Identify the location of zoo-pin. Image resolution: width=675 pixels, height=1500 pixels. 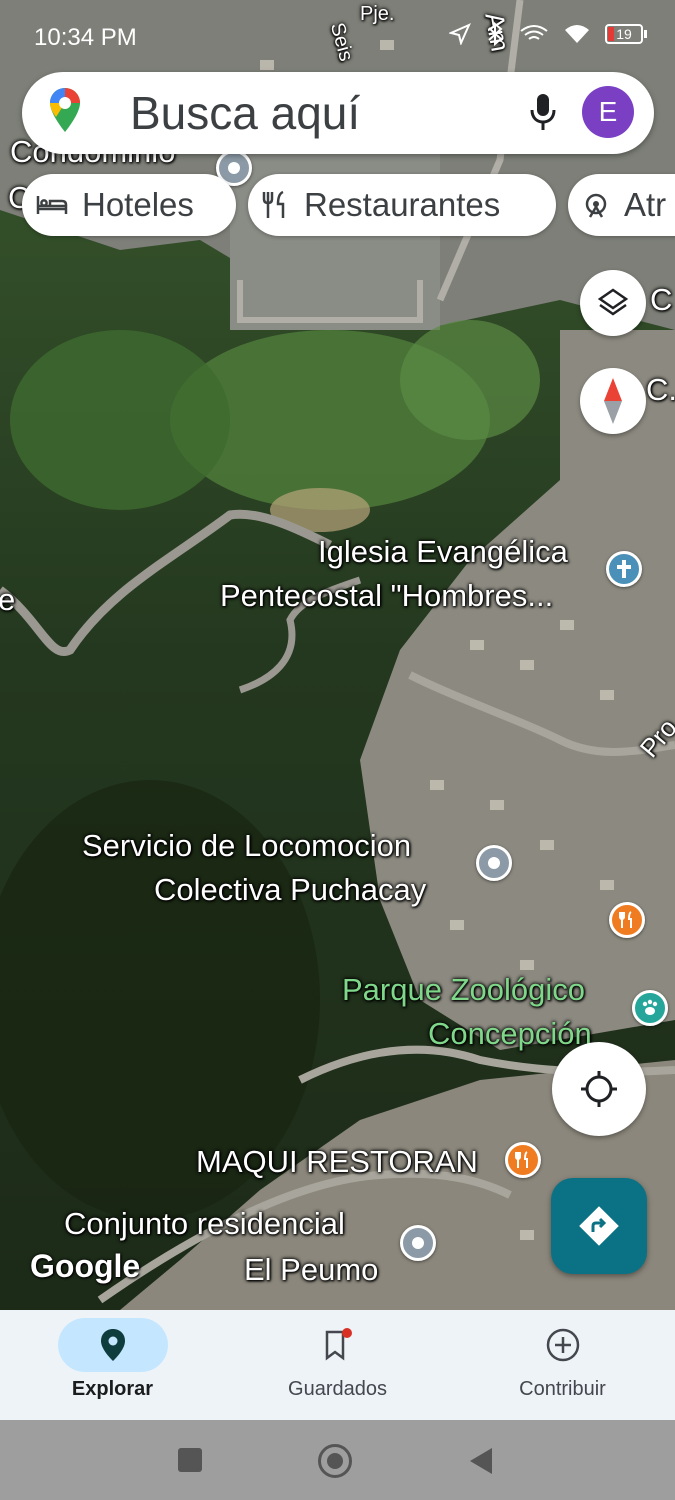
(650, 1008).